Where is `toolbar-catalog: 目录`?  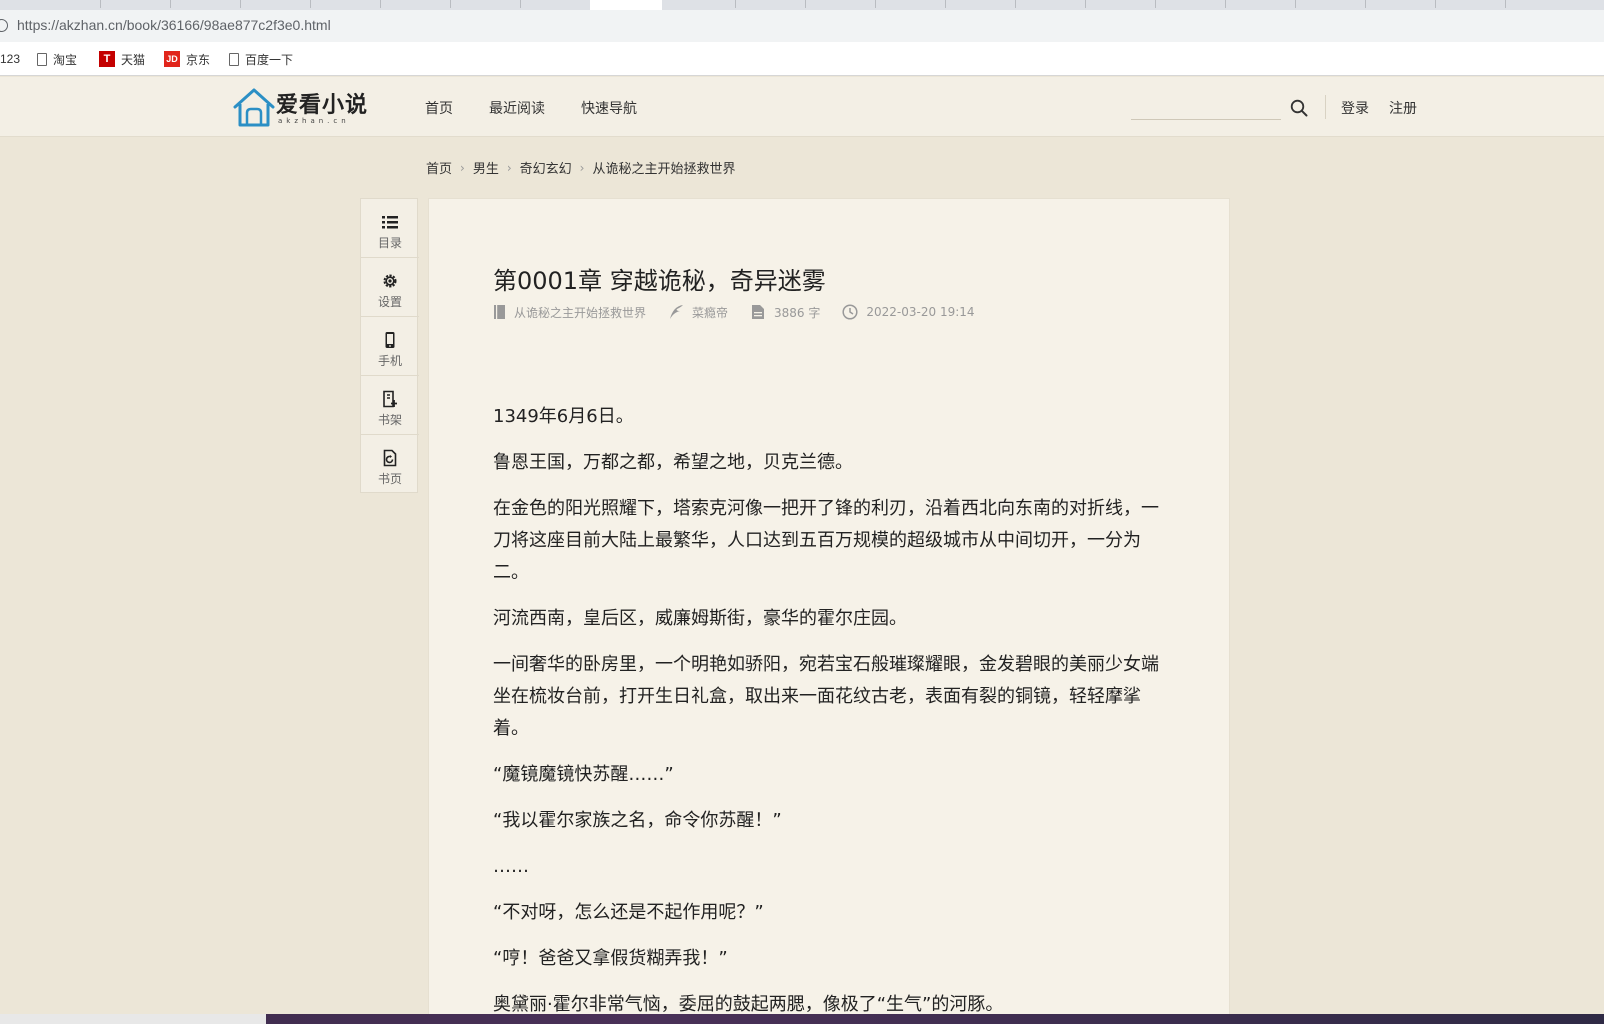
toolbar-catalog: 目录 is located at coordinates (390, 228).